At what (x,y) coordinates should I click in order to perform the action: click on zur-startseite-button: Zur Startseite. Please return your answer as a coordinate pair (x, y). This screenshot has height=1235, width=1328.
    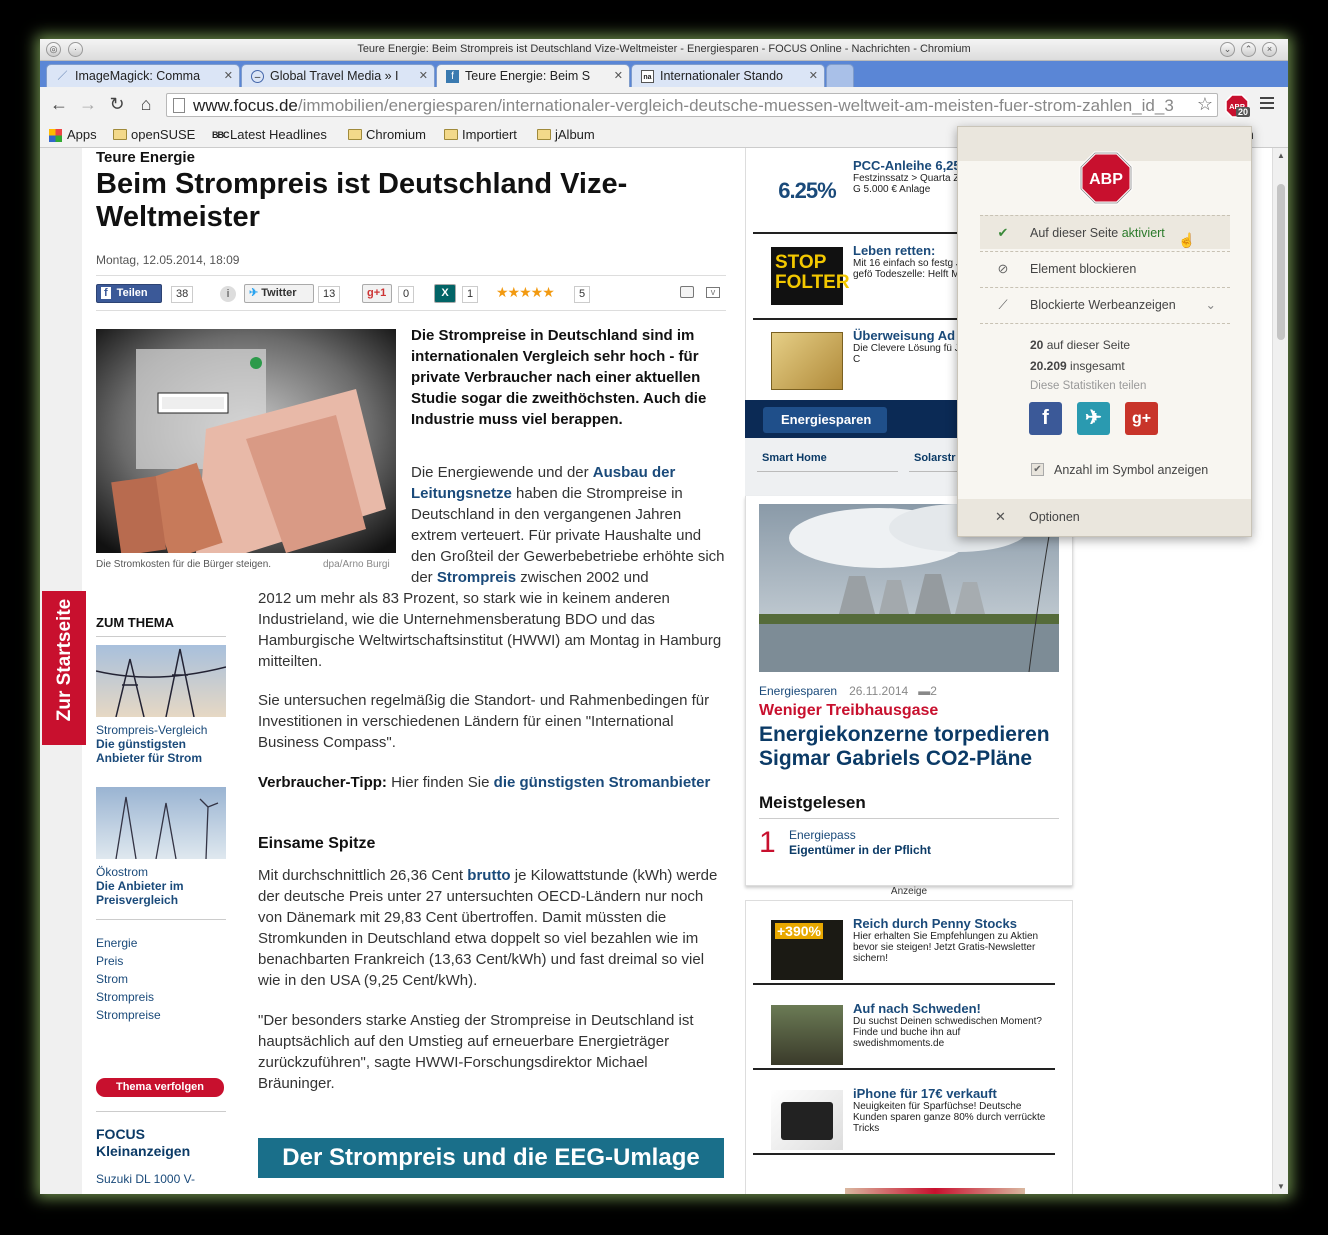
    Looking at the image, I should click on (64, 668).